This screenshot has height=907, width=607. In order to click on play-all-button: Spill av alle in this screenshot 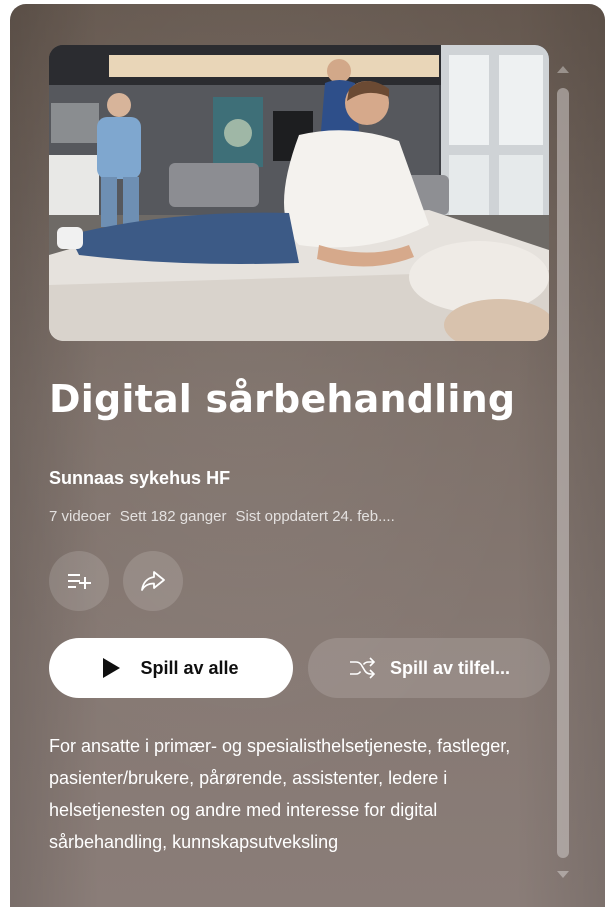, I will do `click(171, 668)`.